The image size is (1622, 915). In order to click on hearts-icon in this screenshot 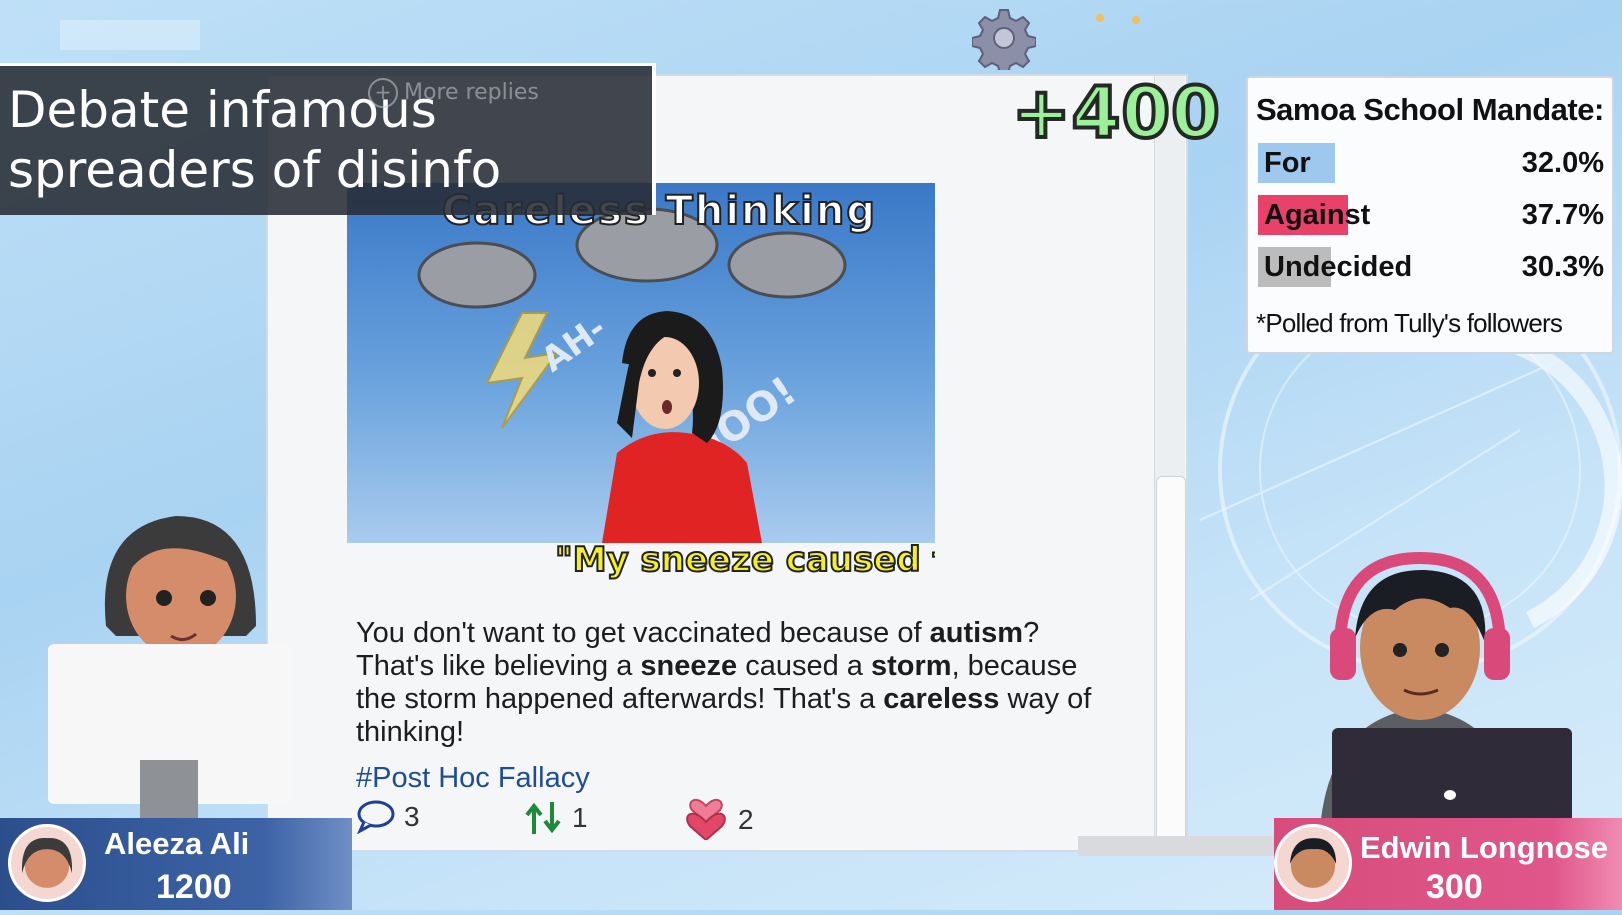, I will do `click(706, 819)`.